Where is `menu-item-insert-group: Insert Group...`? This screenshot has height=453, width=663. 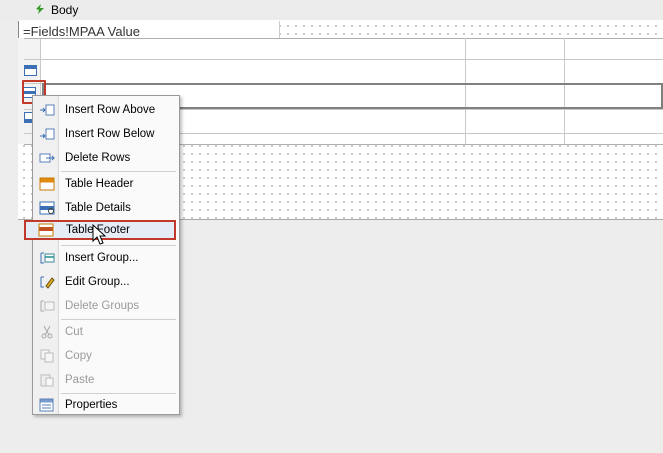 menu-item-insert-group: Insert Group... is located at coordinates (106, 258).